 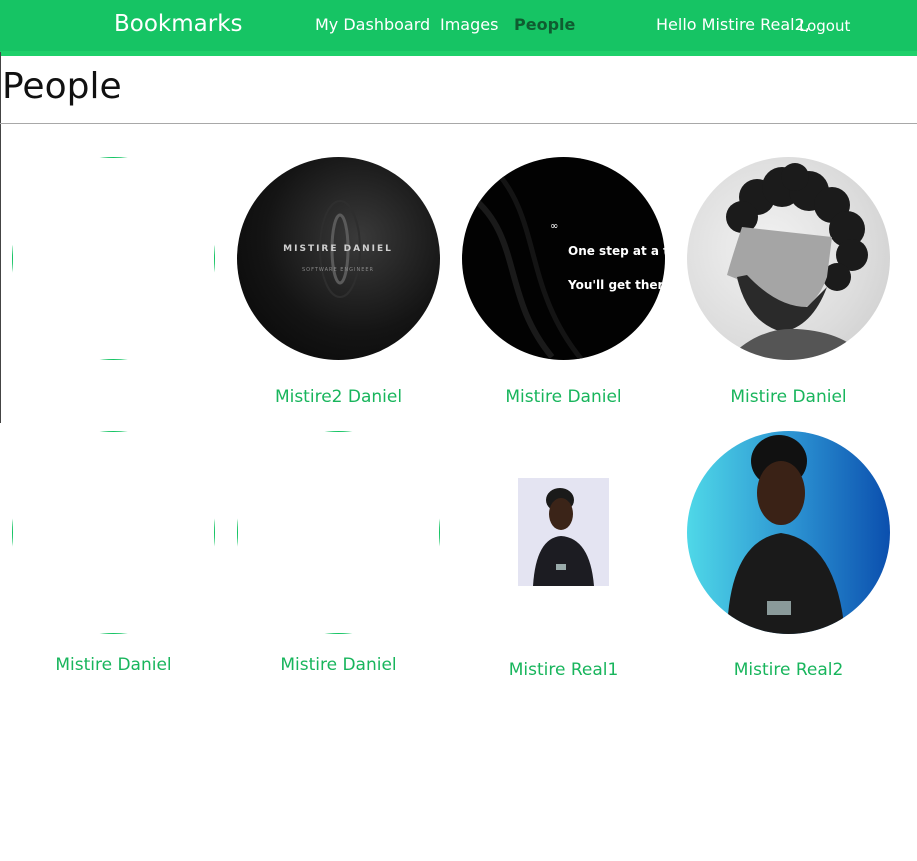 What do you see at coordinates (616, 285) in the screenshot?
I see `svg-text: You'll get there` at bounding box center [616, 285].